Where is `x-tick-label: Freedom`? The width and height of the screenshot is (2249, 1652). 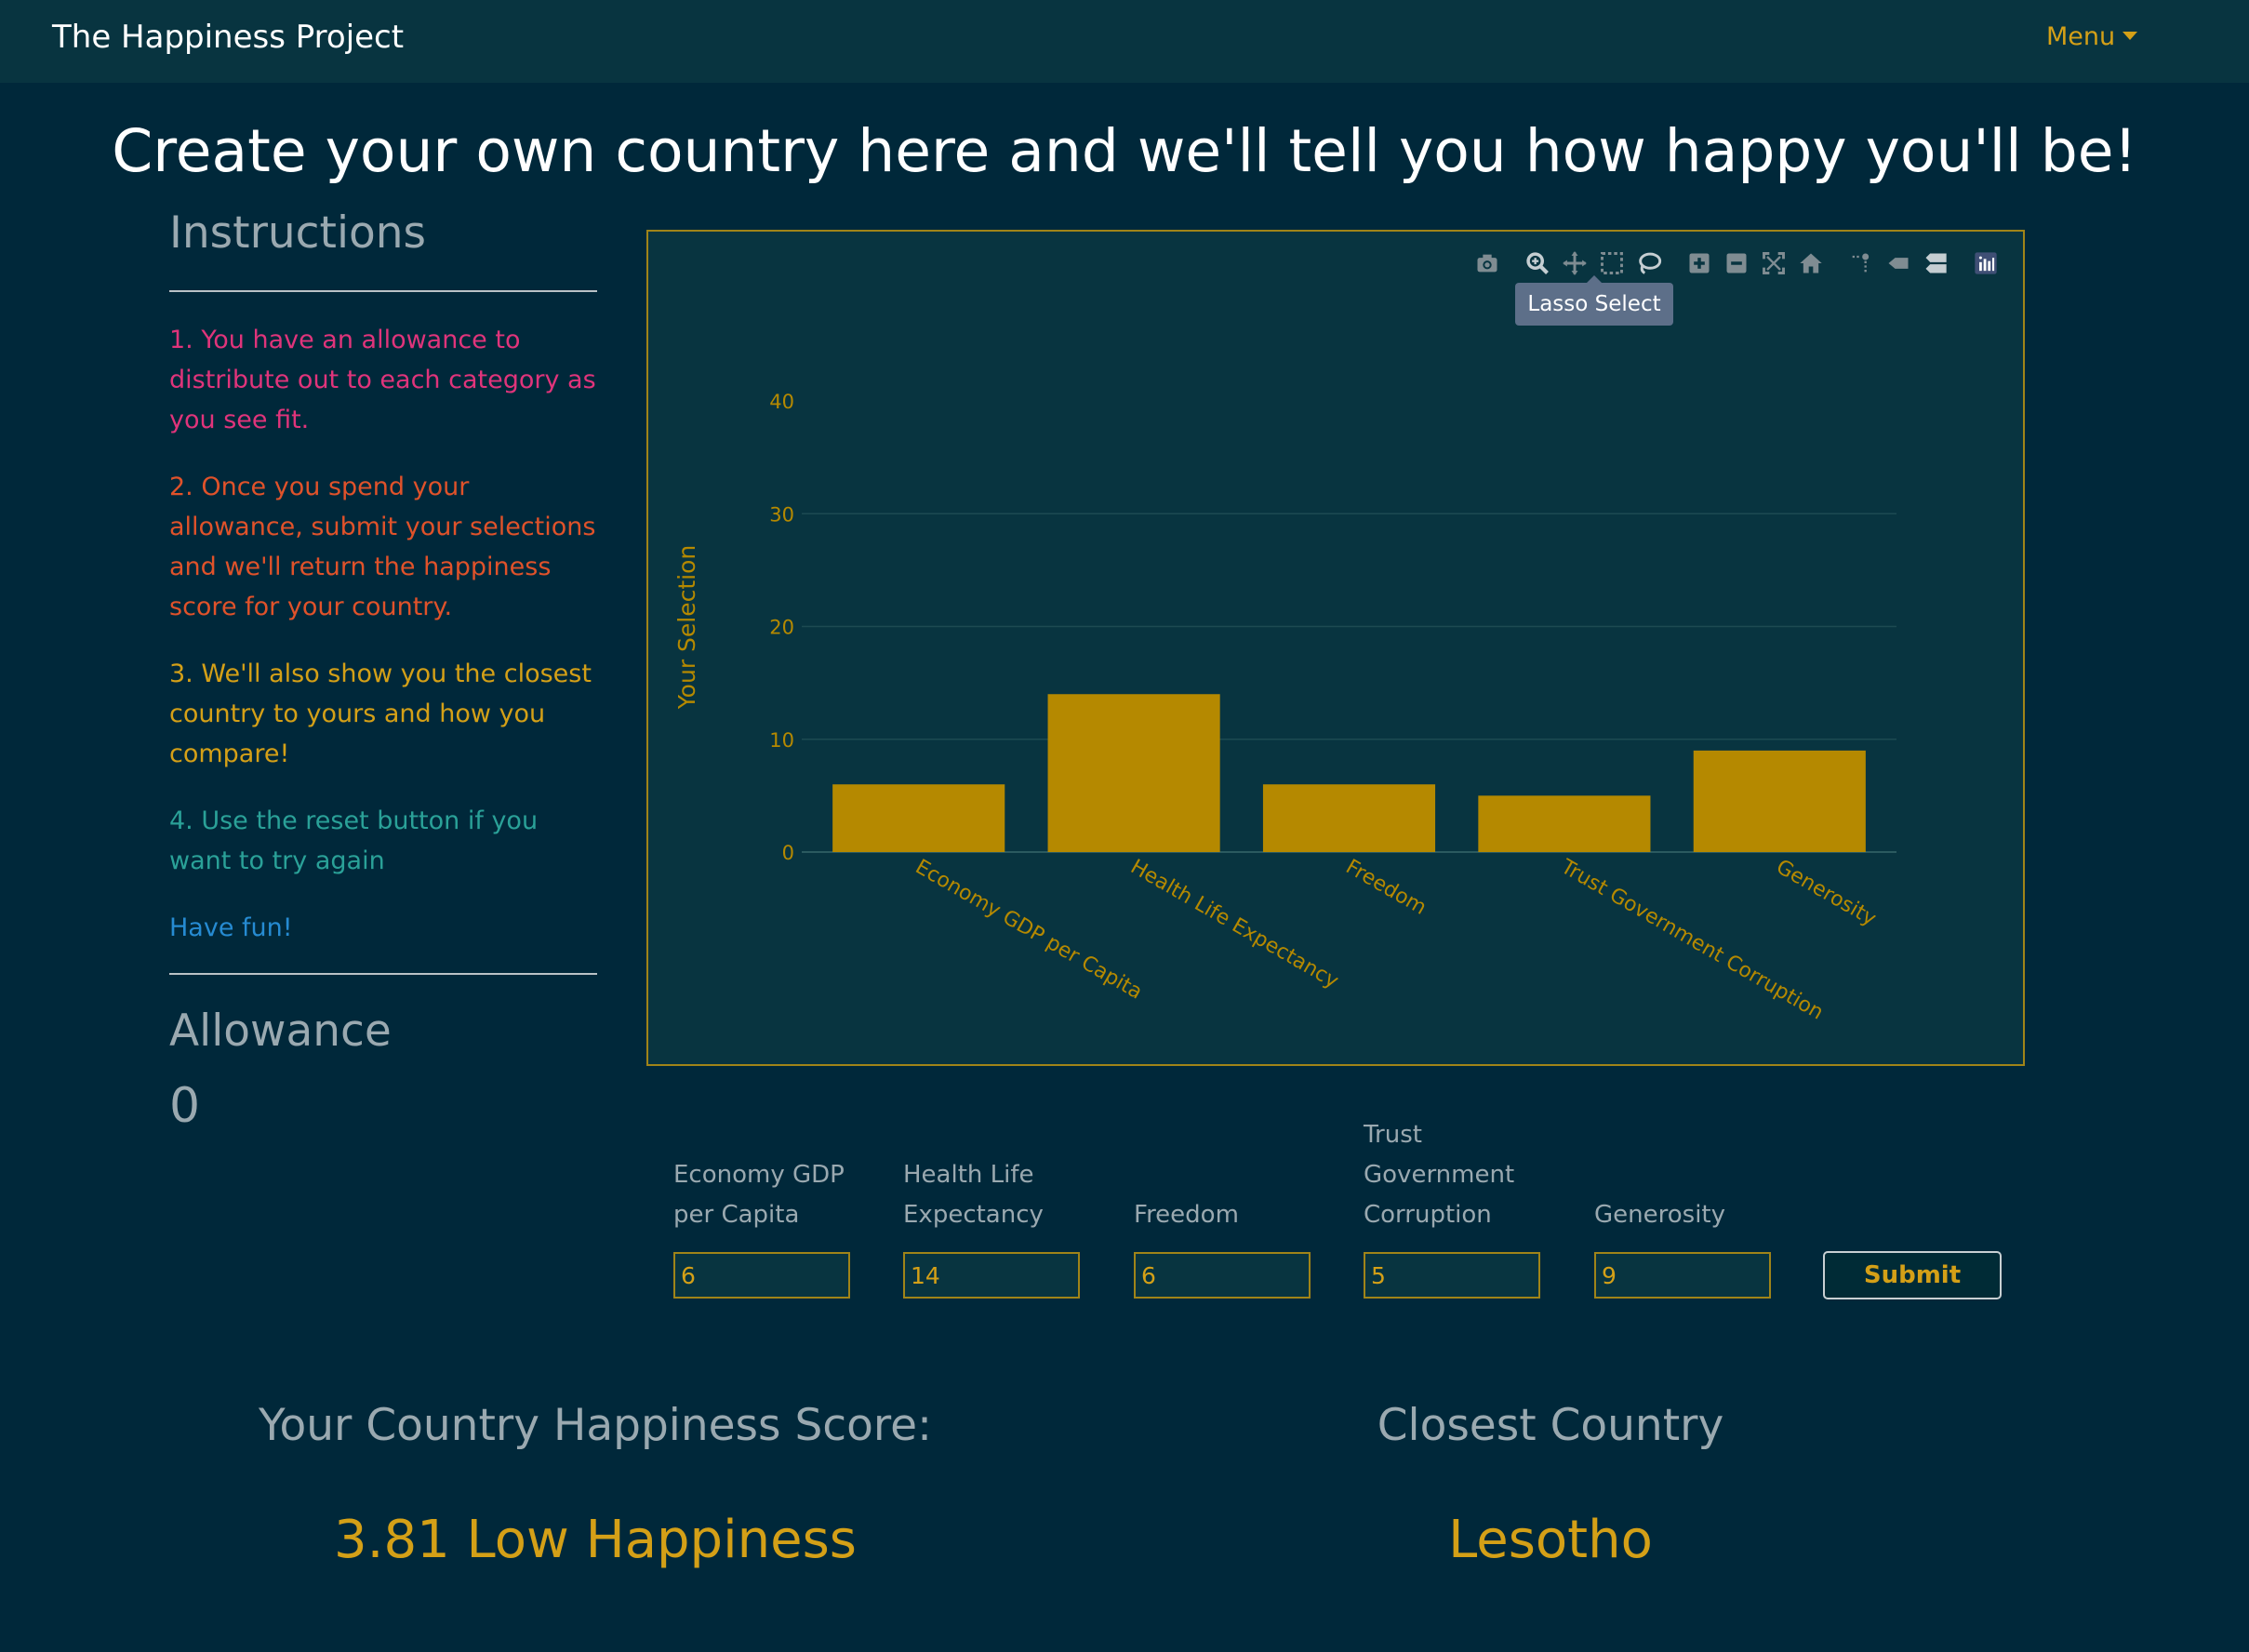
x-tick-label: Freedom is located at coordinates (1386, 888).